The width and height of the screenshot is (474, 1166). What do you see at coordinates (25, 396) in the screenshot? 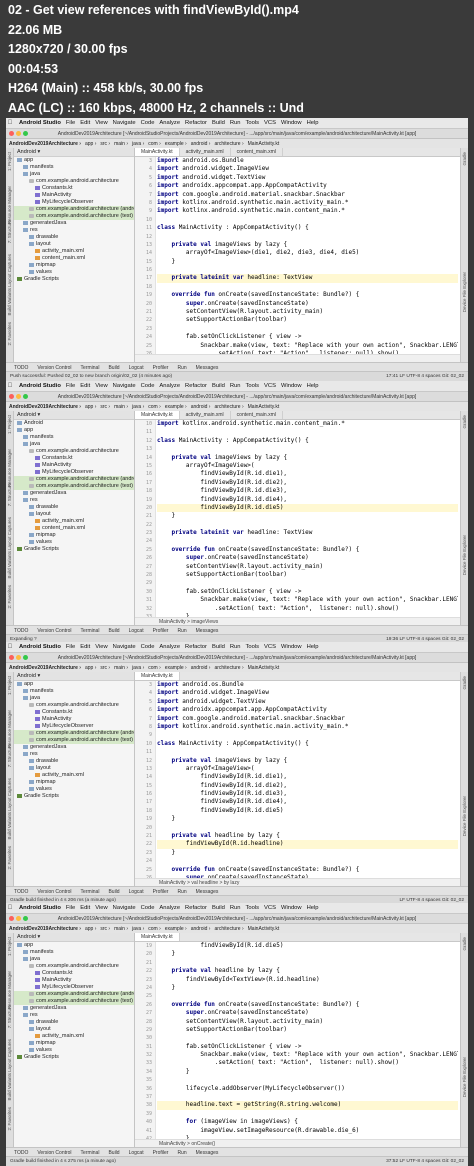
I see `maximize-button` at bounding box center [25, 396].